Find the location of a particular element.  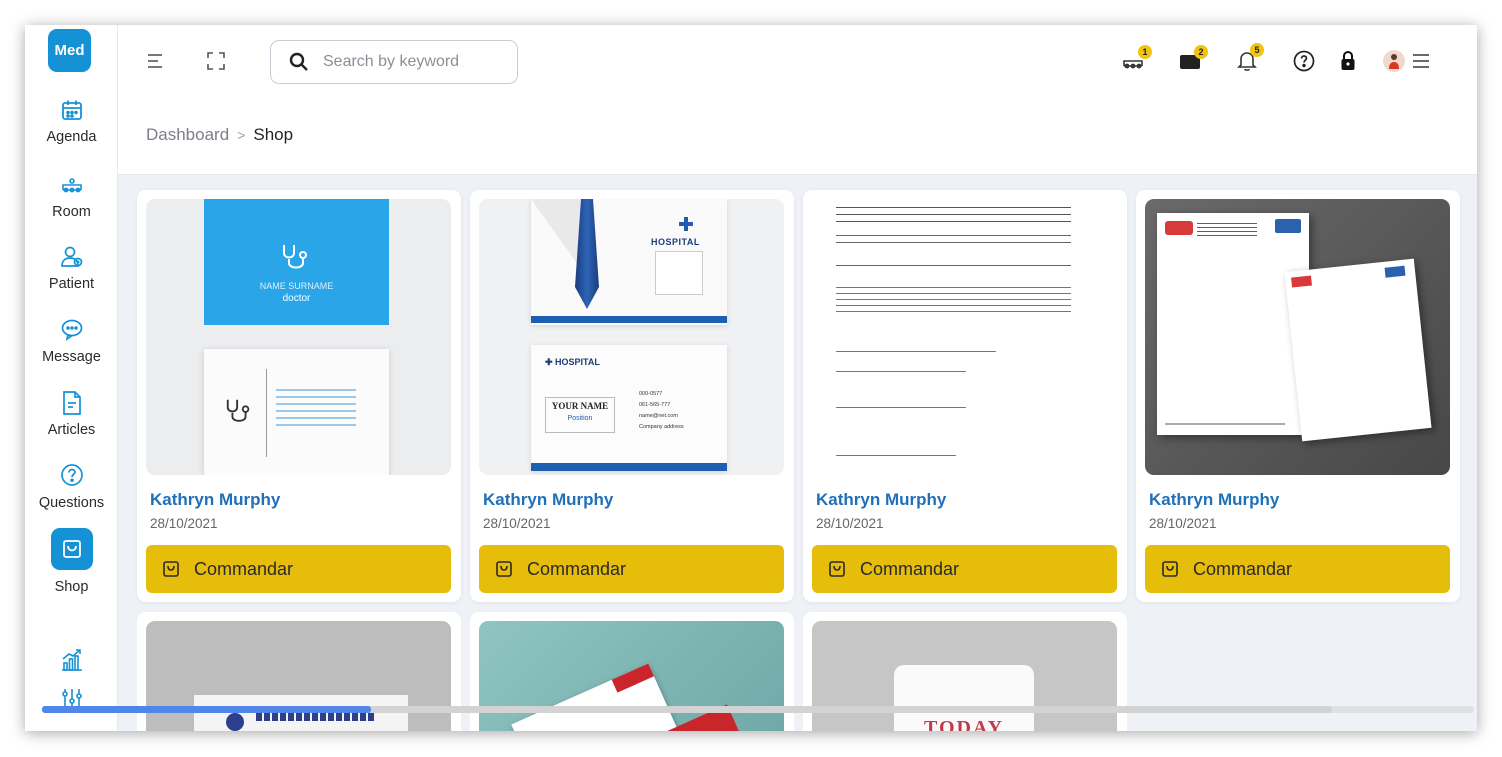

messages-button: 2 is located at coordinates (1193, 59).